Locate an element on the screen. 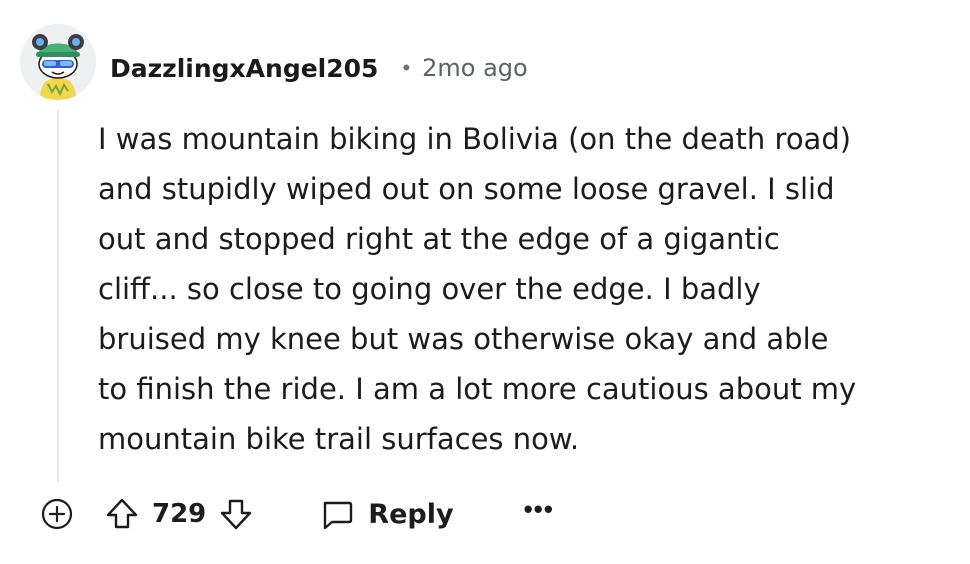  vote-score: 729 is located at coordinates (179, 514).